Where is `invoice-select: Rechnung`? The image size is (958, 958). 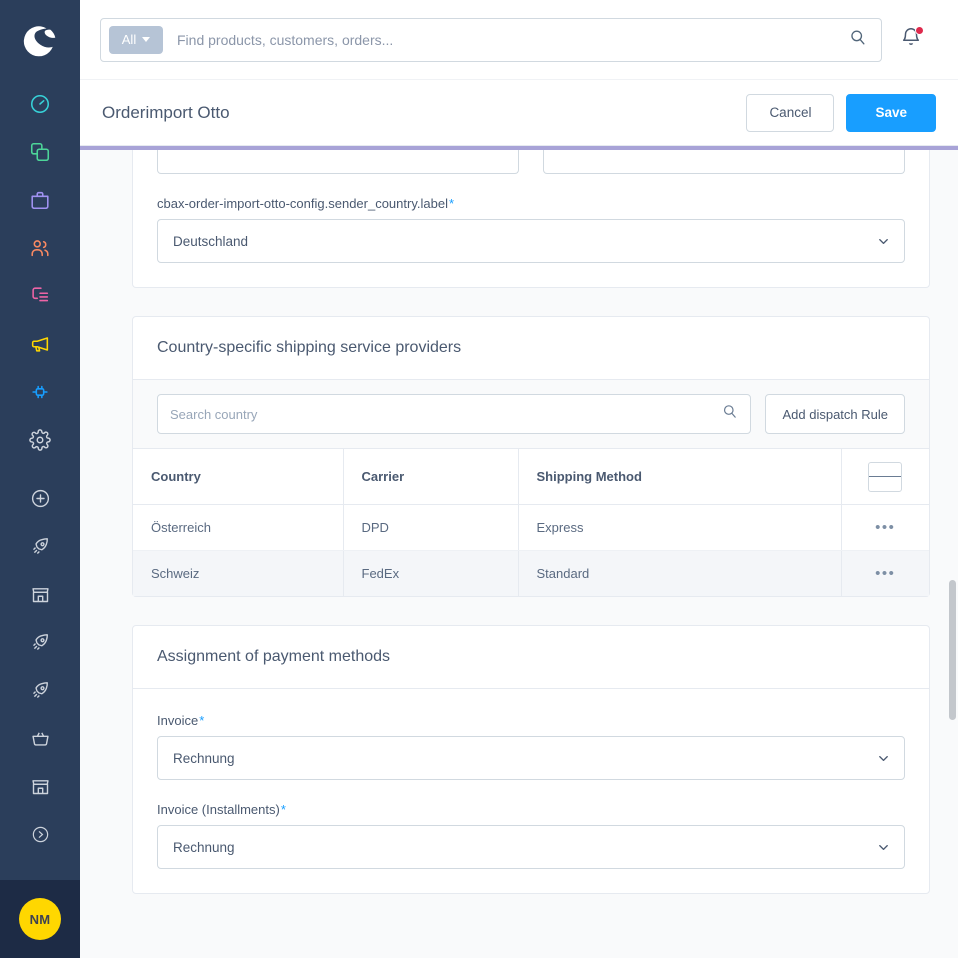
invoice-select: Rechnung is located at coordinates (531, 758).